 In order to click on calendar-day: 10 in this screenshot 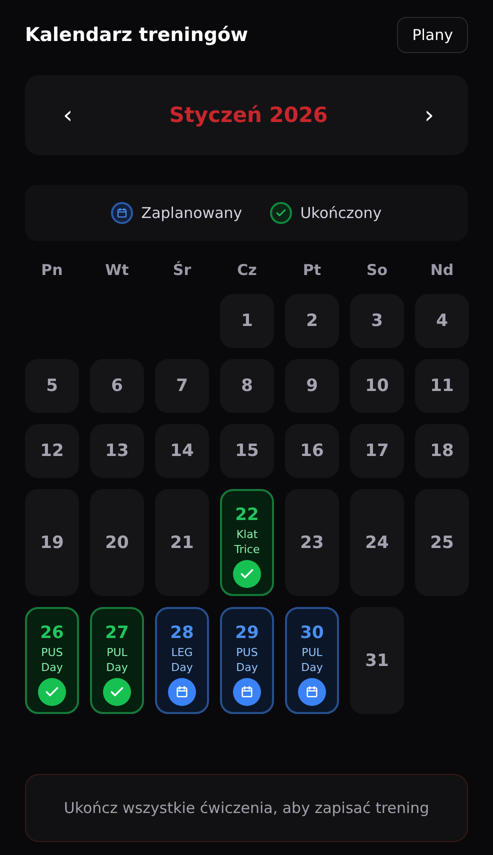, I will do `click(377, 386)`.